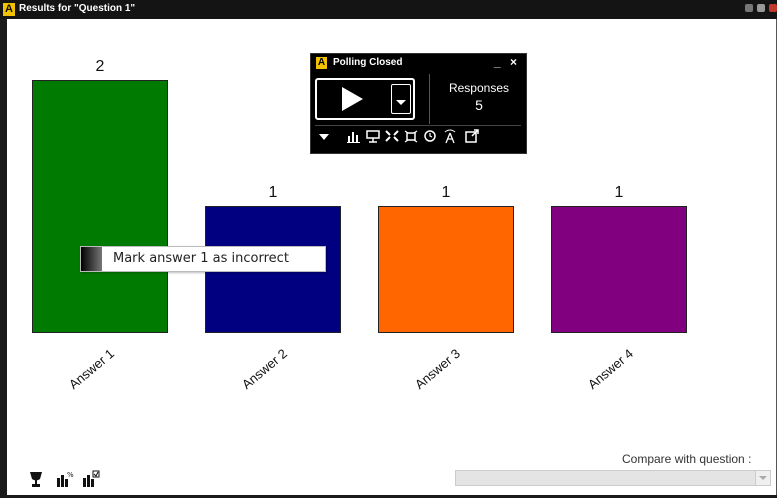  Describe the element at coordinates (761, 8) in the screenshot. I see `maximize-window-button` at that location.